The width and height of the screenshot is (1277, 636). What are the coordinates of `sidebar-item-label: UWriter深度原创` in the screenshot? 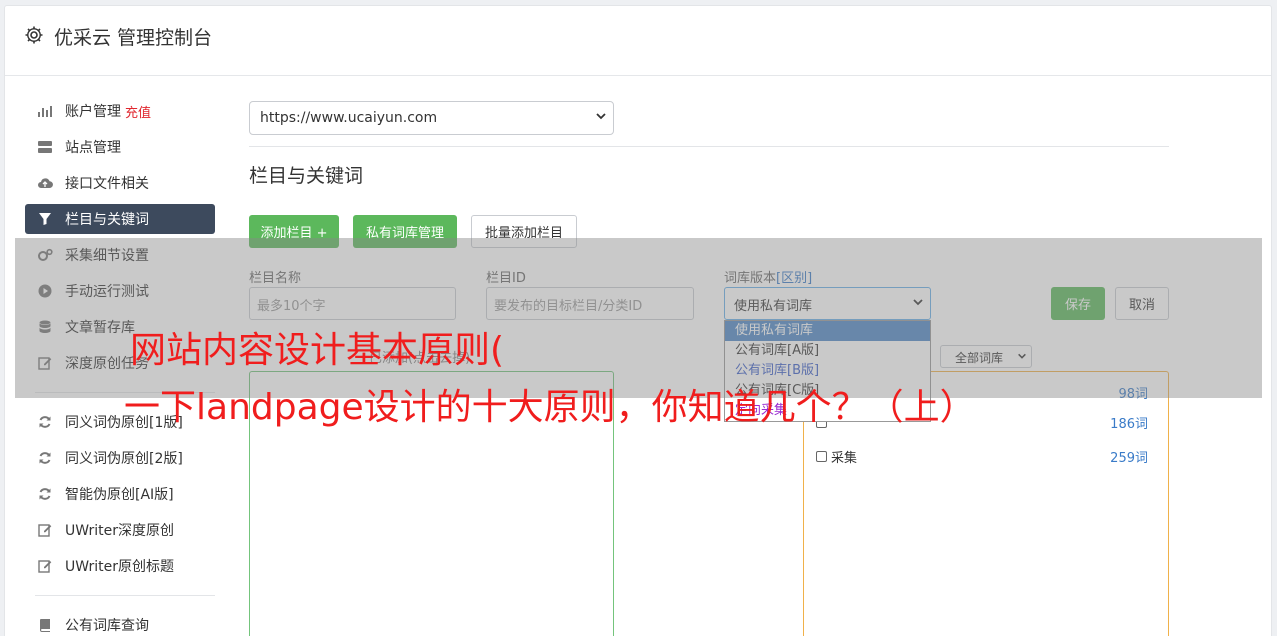 It's located at (119, 531).